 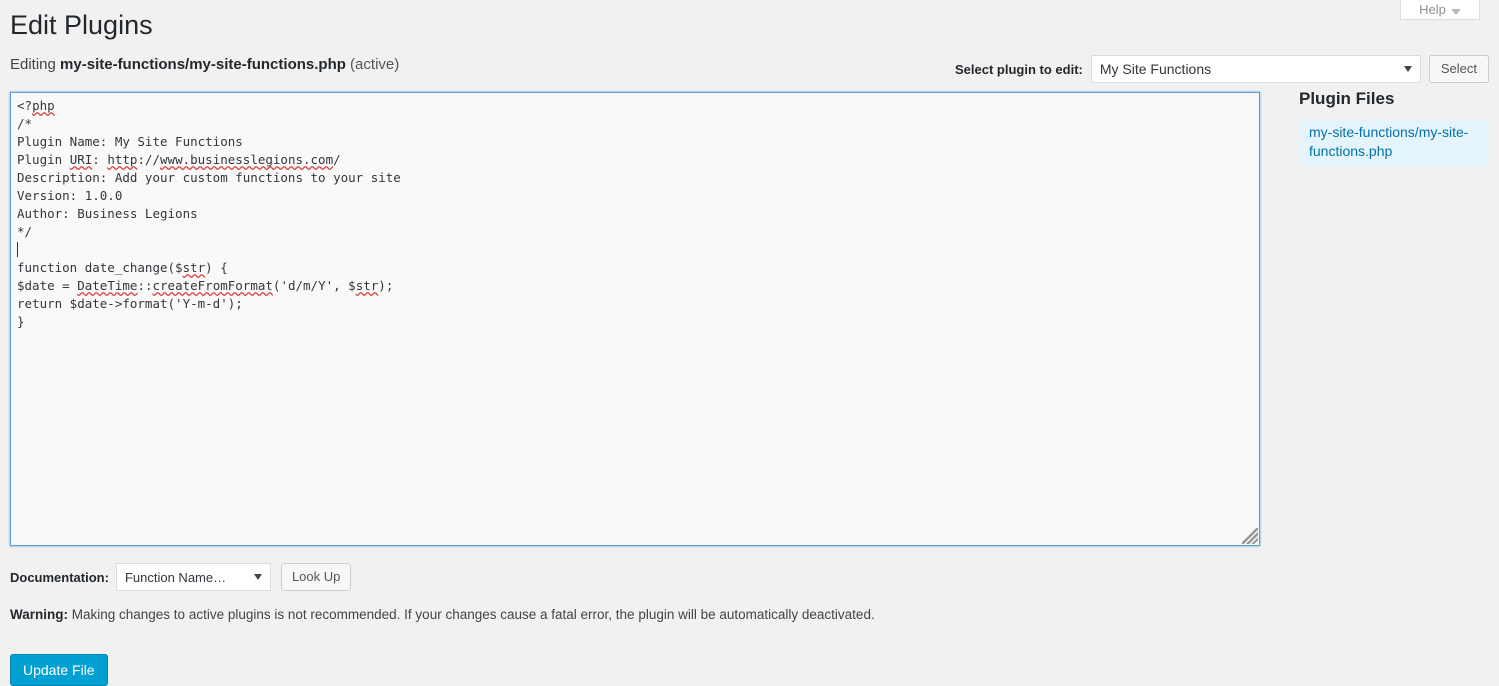 I want to click on update-file-button: Update File, so click(x=59, y=670).